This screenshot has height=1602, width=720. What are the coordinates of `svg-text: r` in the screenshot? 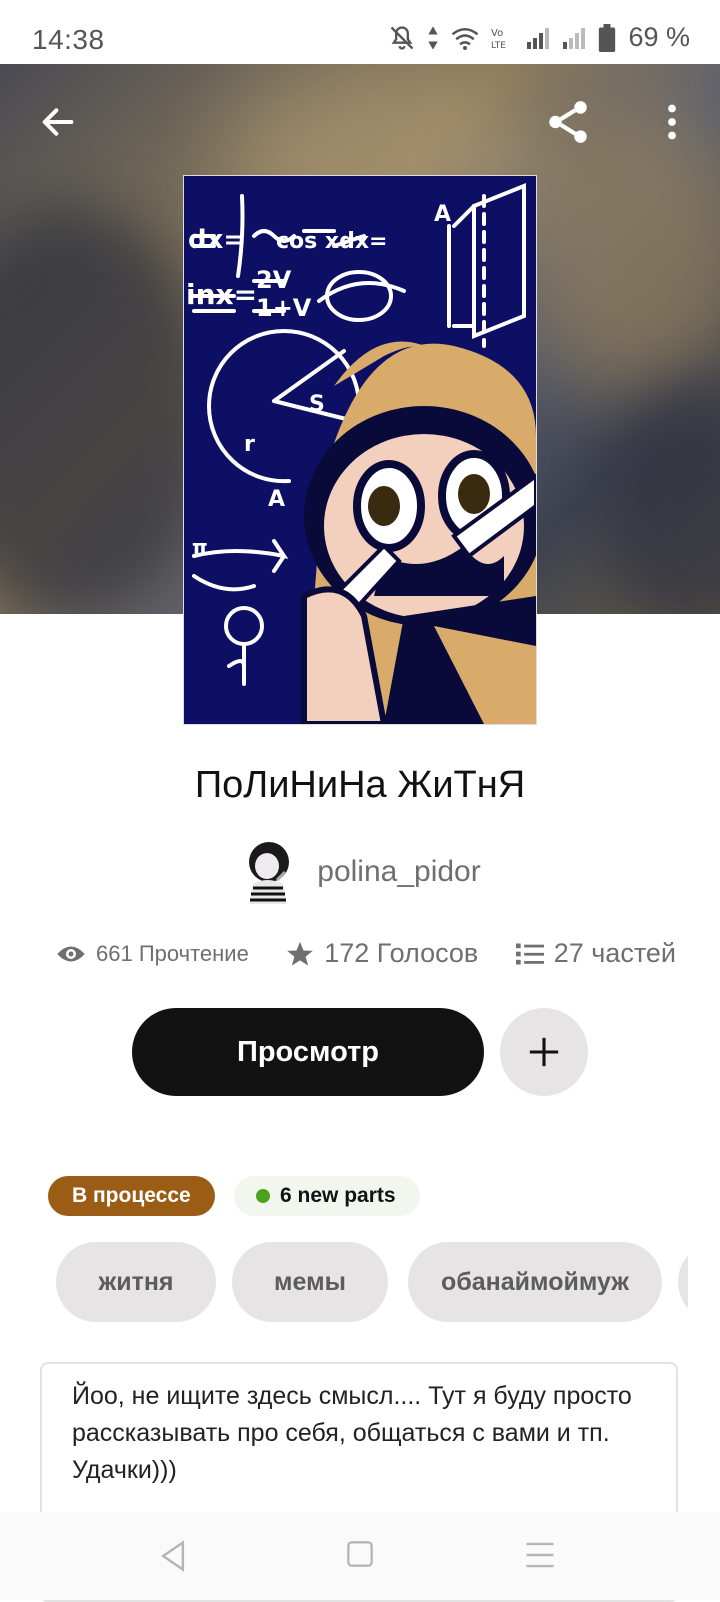 It's located at (249, 444).